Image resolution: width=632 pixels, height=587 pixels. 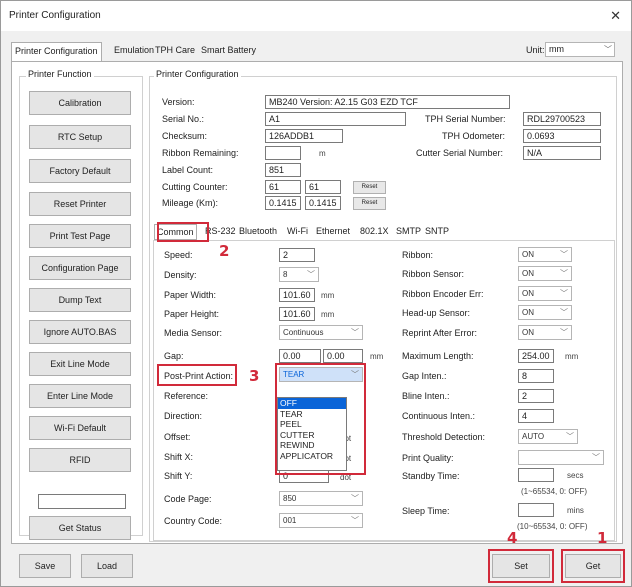 What do you see at coordinates (536, 376) in the screenshot?
I see `gap-inten-field: 8` at bounding box center [536, 376].